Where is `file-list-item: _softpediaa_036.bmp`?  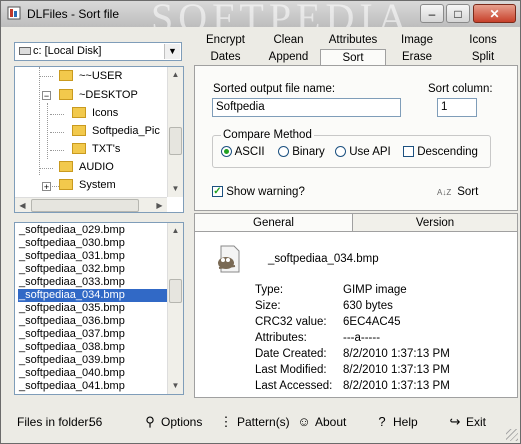 file-list-item: _softpediaa_036.bmp is located at coordinates (93, 321).